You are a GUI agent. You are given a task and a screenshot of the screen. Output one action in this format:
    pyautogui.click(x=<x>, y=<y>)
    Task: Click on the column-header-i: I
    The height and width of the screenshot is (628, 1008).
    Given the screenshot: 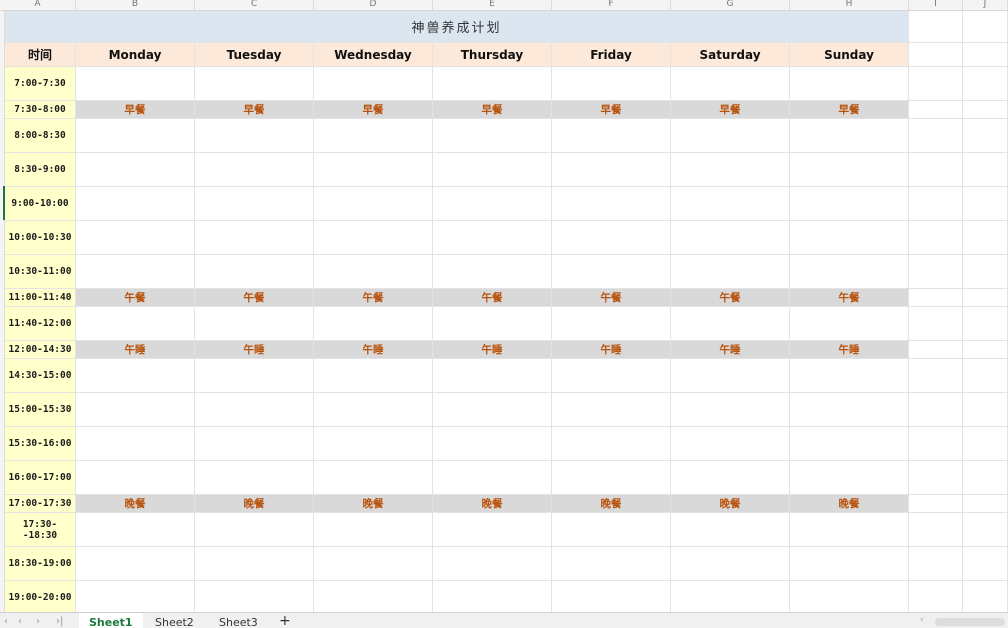 What is the action you would take?
    pyautogui.click(x=936, y=5)
    